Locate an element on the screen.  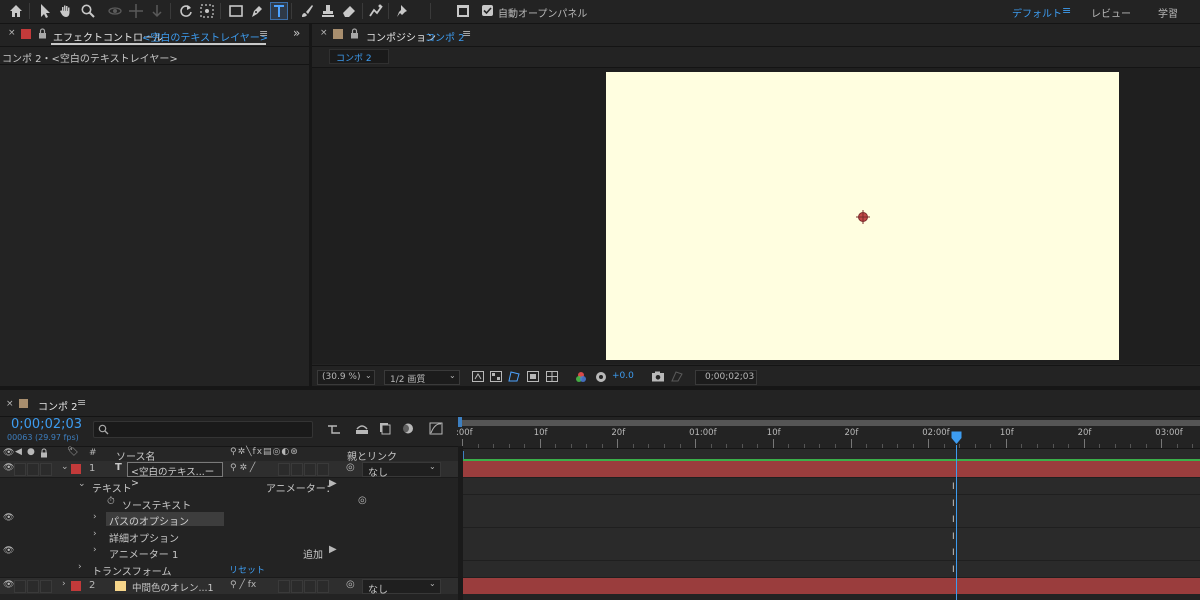
close-comp-tab-icon: × is located at coordinates (324, 33).